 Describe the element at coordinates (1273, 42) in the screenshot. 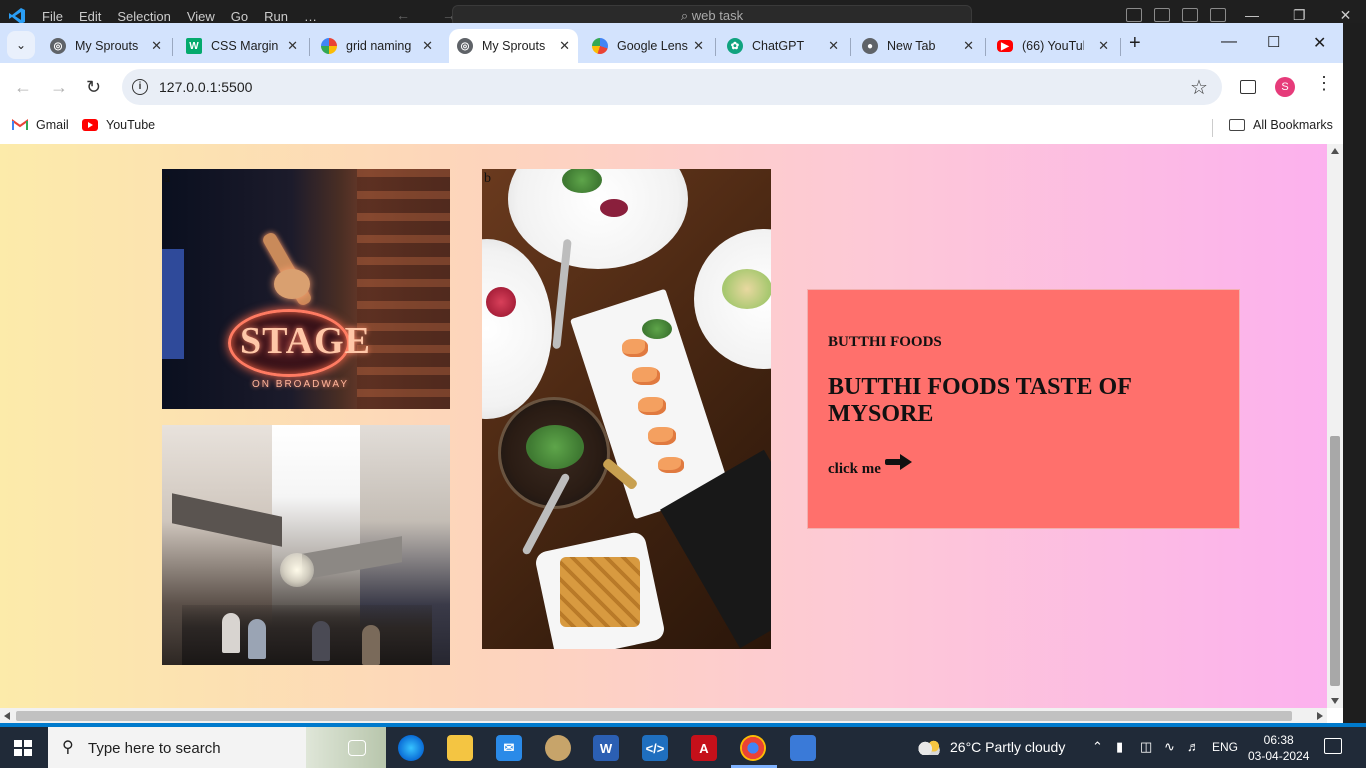

I see `maximize-icon: ☐` at that location.